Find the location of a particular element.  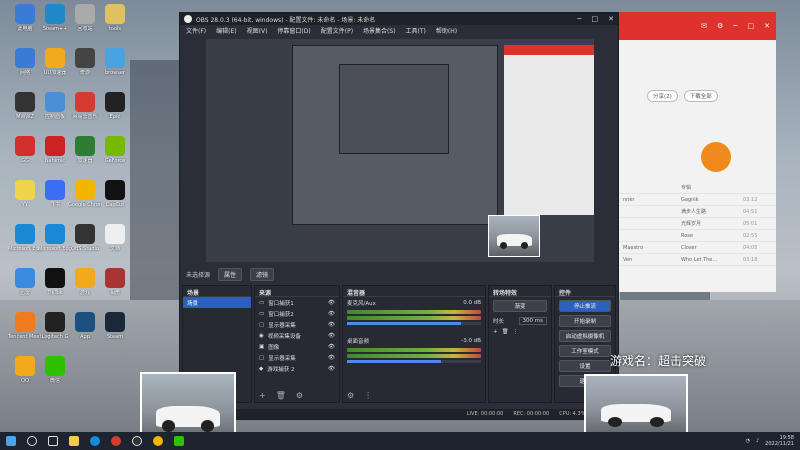

source-item: ▣ 图像 👁 is located at coordinates (297, 346).